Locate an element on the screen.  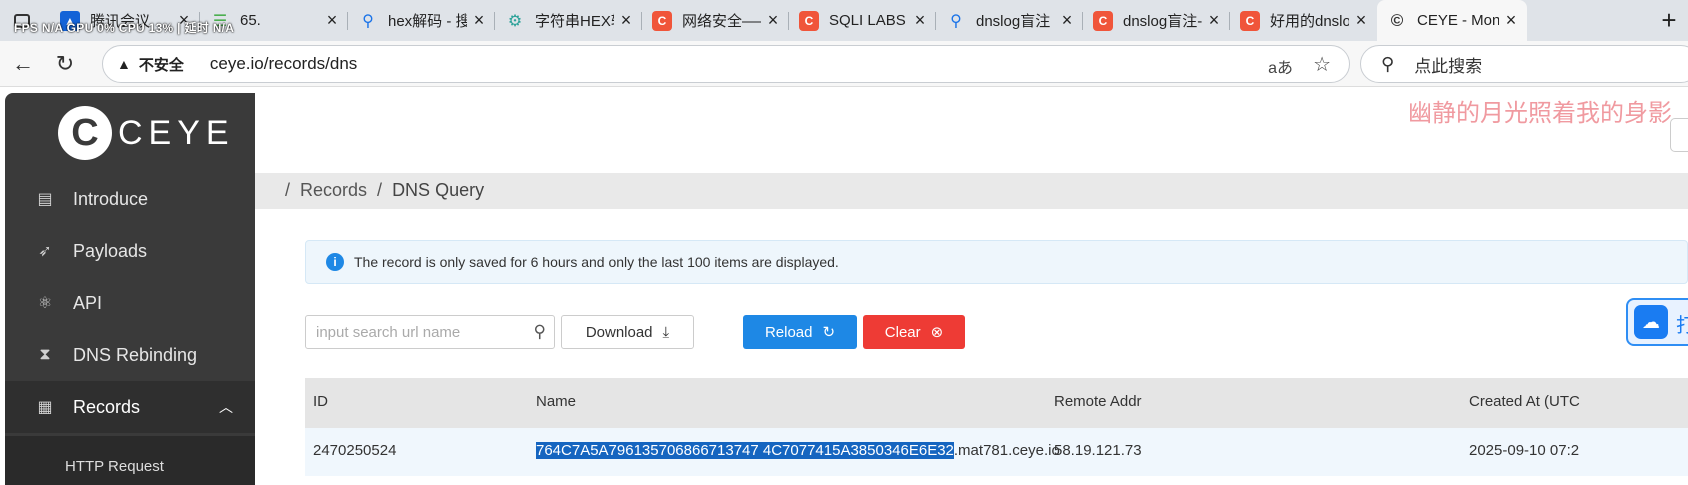
tab-title: 字符串HEX转 is located at coordinates (574, 21).